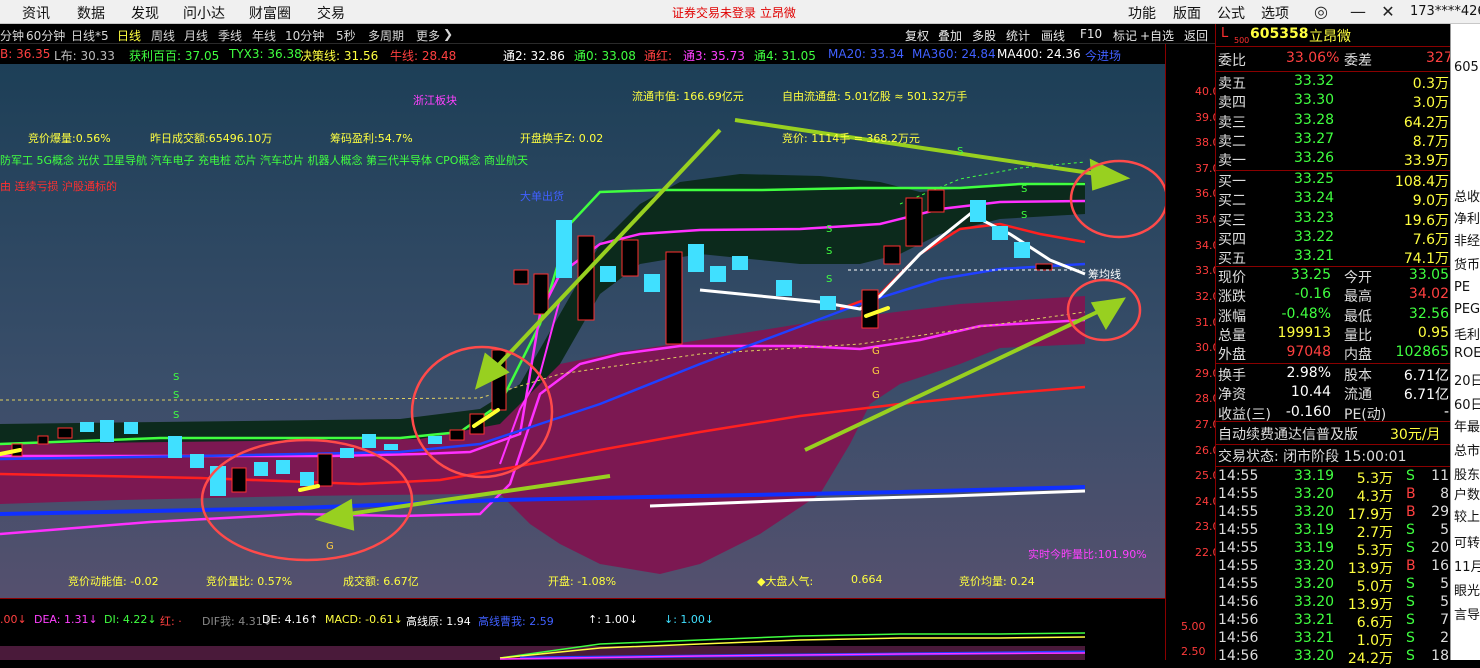  Describe the element at coordinates (1275, 13) in the screenshot. I see `menu-options: 选项` at that location.